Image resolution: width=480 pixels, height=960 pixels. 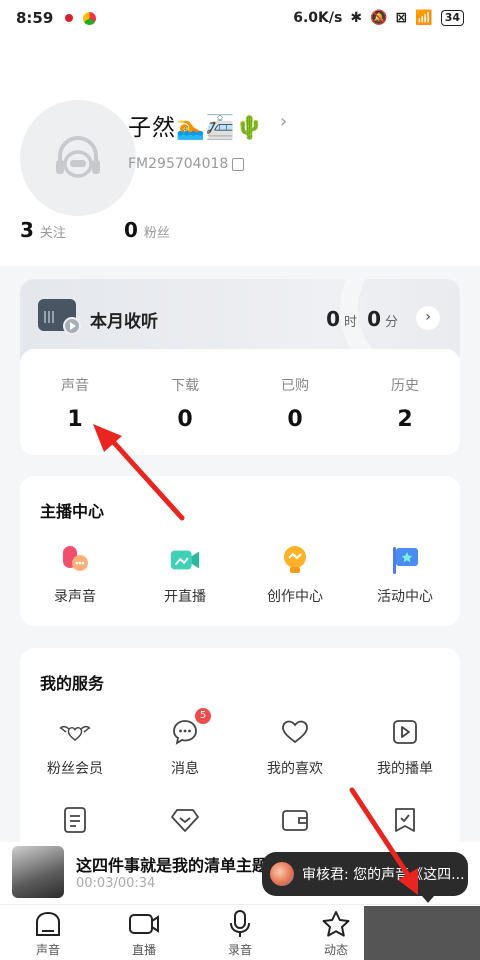 I want to click on service-playlists: 我的播单, so click(x=405, y=747).